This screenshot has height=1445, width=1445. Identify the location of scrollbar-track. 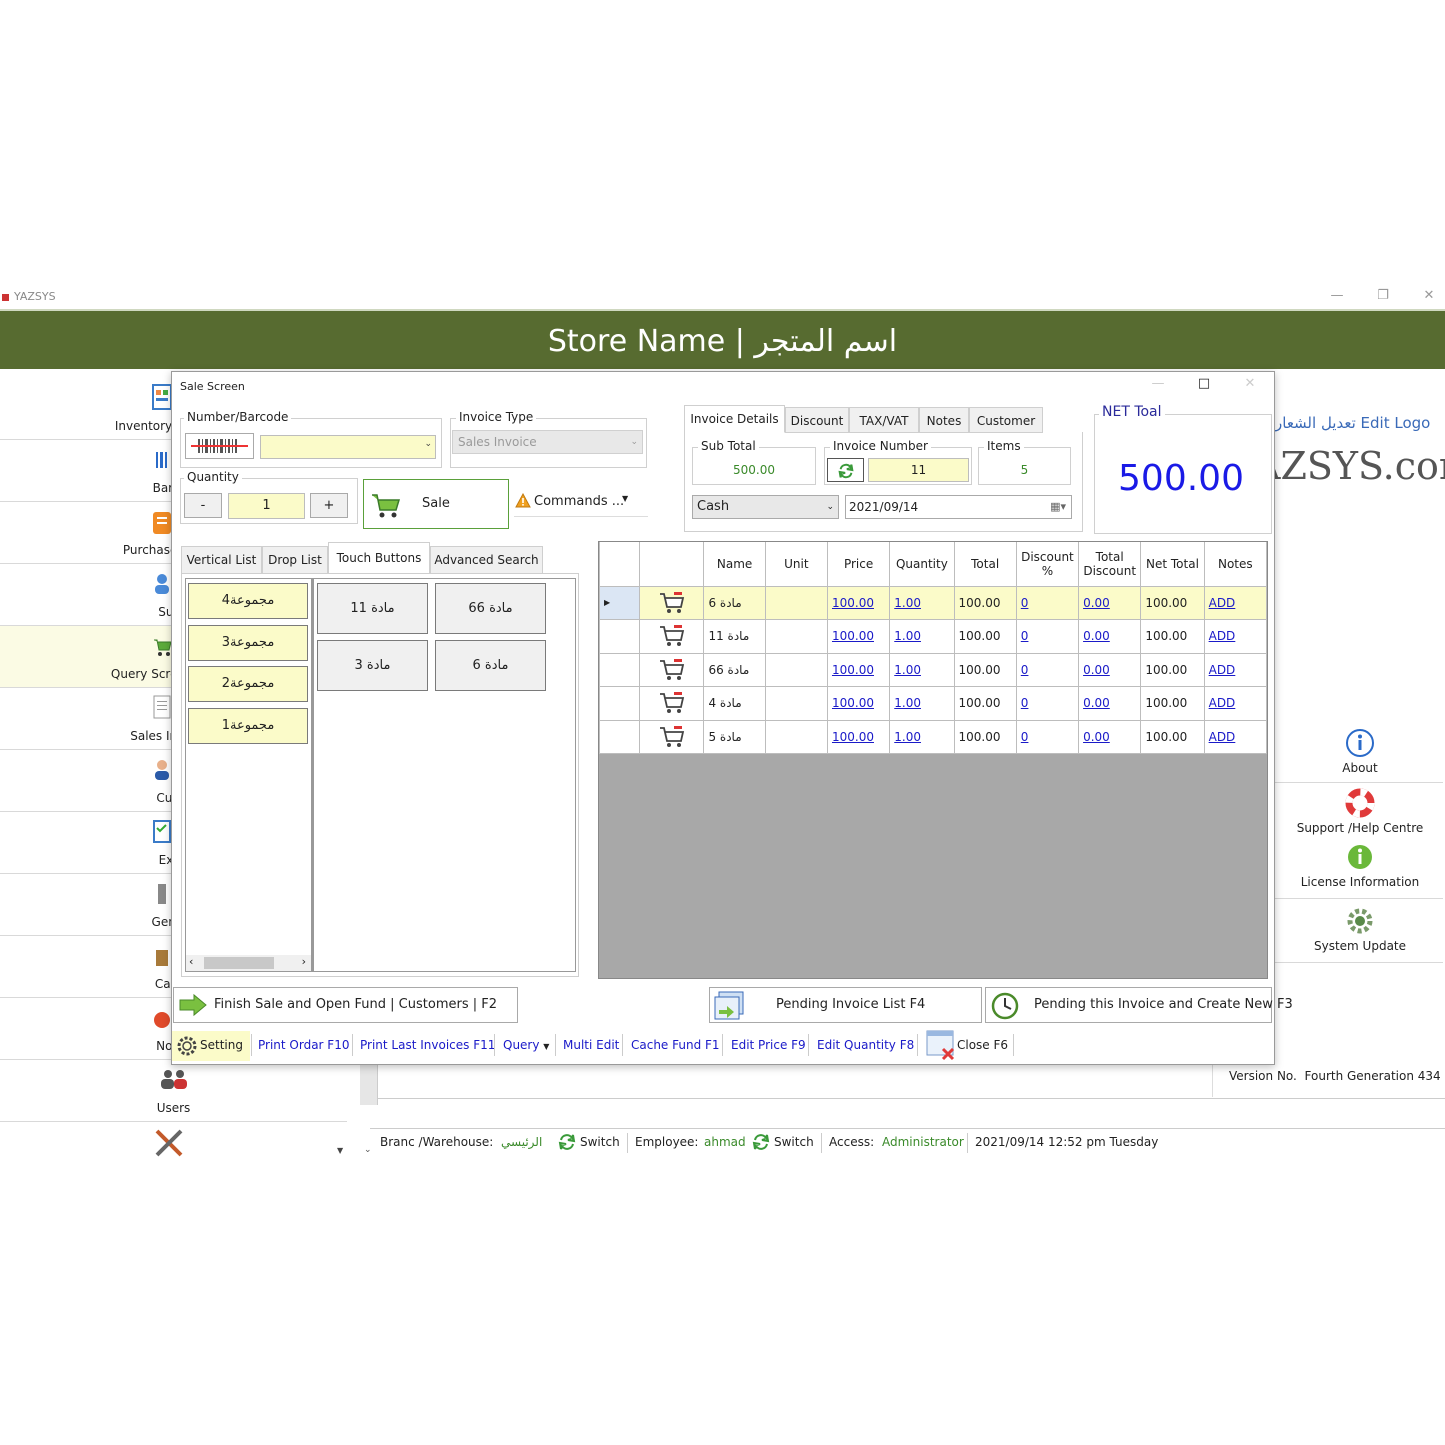
(369, 1085).